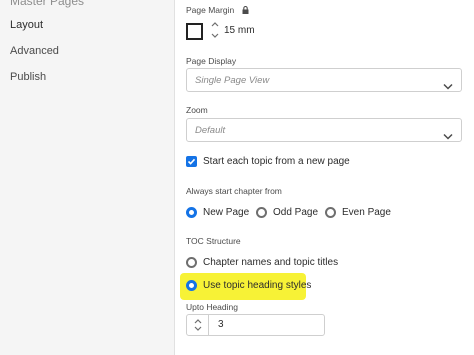 This screenshot has width=474, height=355. What do you see at coordinates (210, 130) in the screenshot?
I see `zoom-value: Default` at bounding box center [210, 130].